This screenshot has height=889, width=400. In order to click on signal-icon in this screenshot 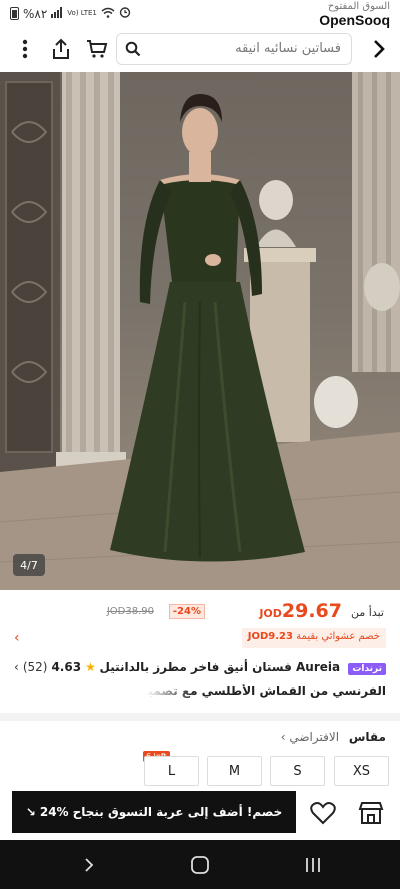, I will do `click(57, 13)`.